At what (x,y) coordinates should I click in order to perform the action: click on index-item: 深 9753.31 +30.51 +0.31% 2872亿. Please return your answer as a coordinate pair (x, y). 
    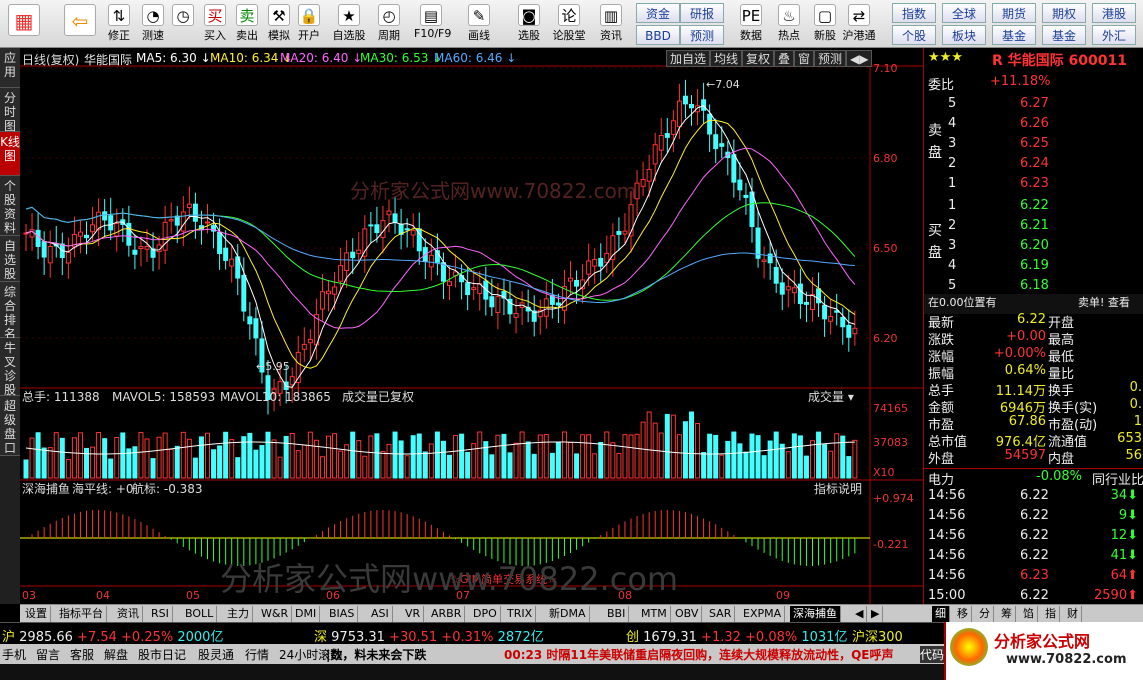
    Looking at the image, I should click on (429, 635).